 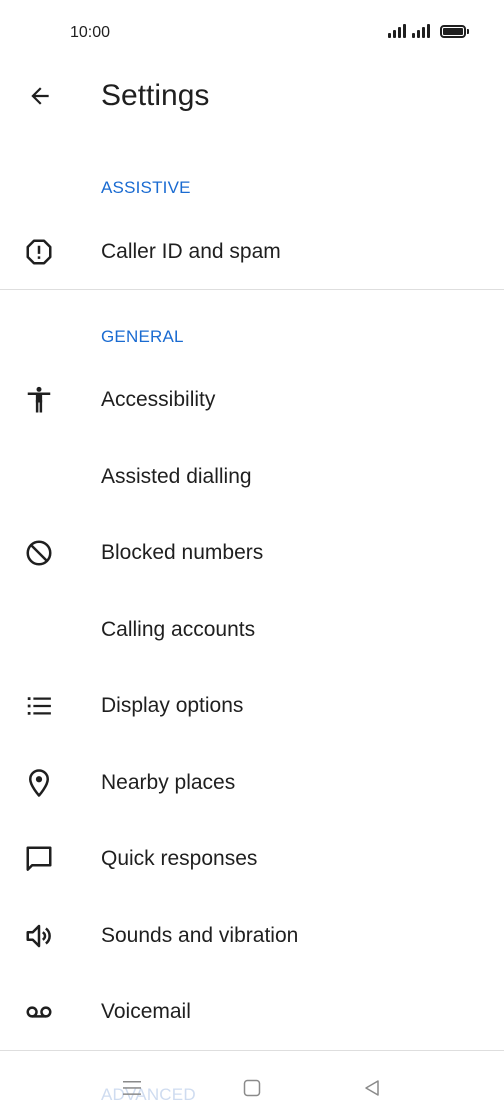 I want to click on accessibility-icon, so click(x=39, y=399).